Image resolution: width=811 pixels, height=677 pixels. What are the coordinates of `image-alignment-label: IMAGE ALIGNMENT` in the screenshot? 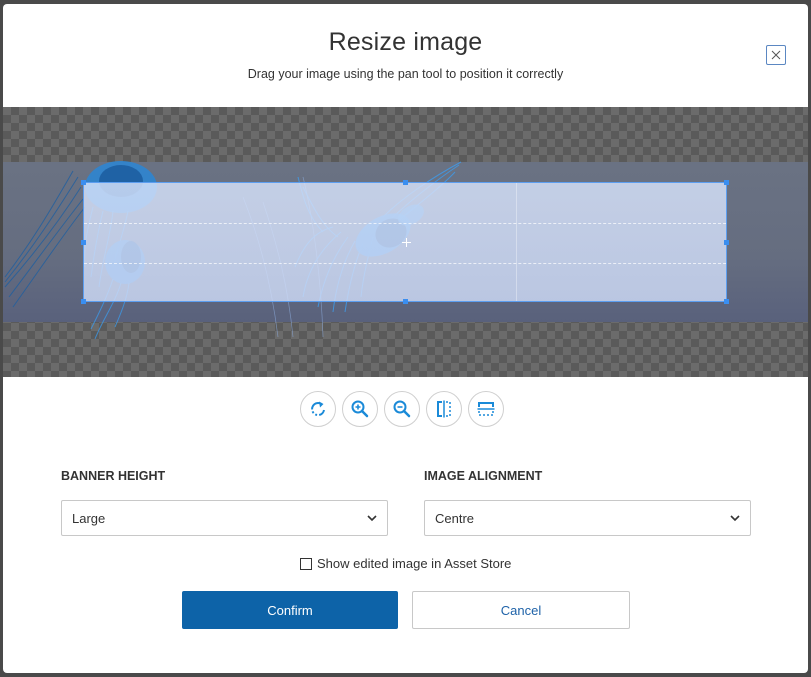 It's located at (483, 476).